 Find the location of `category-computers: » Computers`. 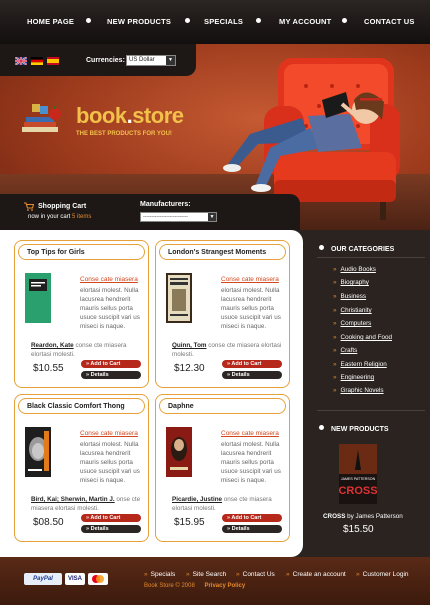

category-computers: » Computers is located at coordinates (352, 323).